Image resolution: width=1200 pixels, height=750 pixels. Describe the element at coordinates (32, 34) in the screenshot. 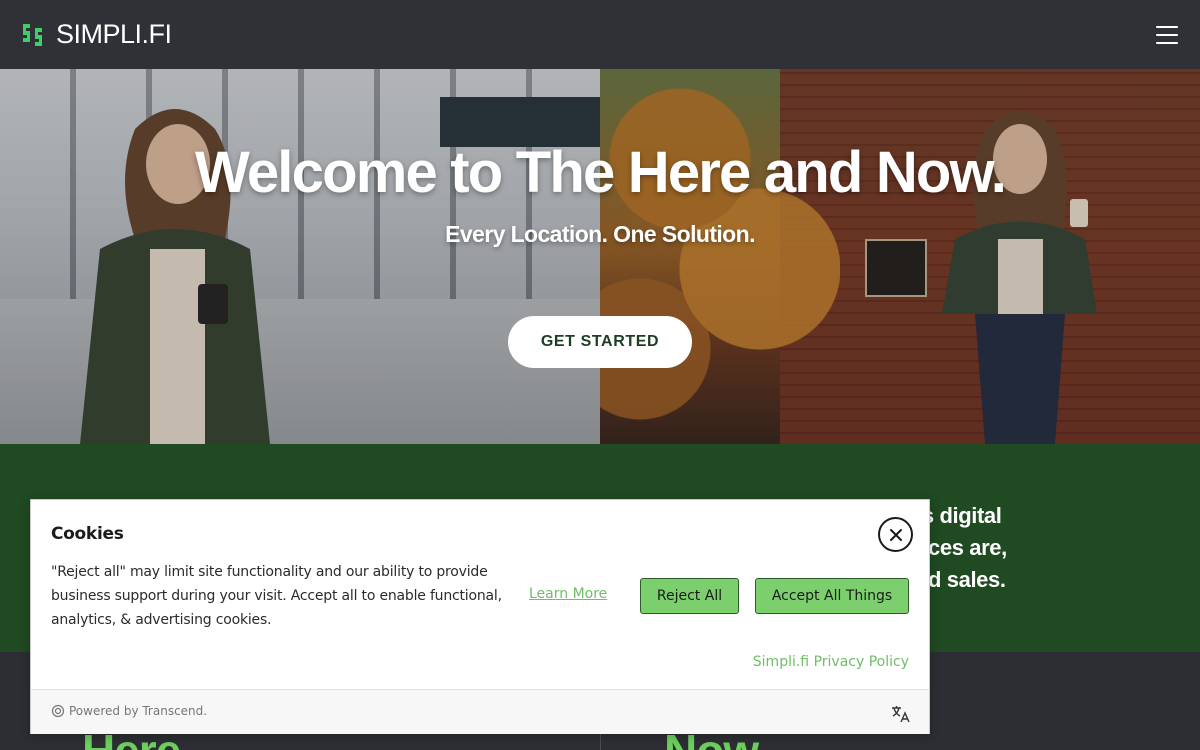

I see `ss-logo-icon` at that location.